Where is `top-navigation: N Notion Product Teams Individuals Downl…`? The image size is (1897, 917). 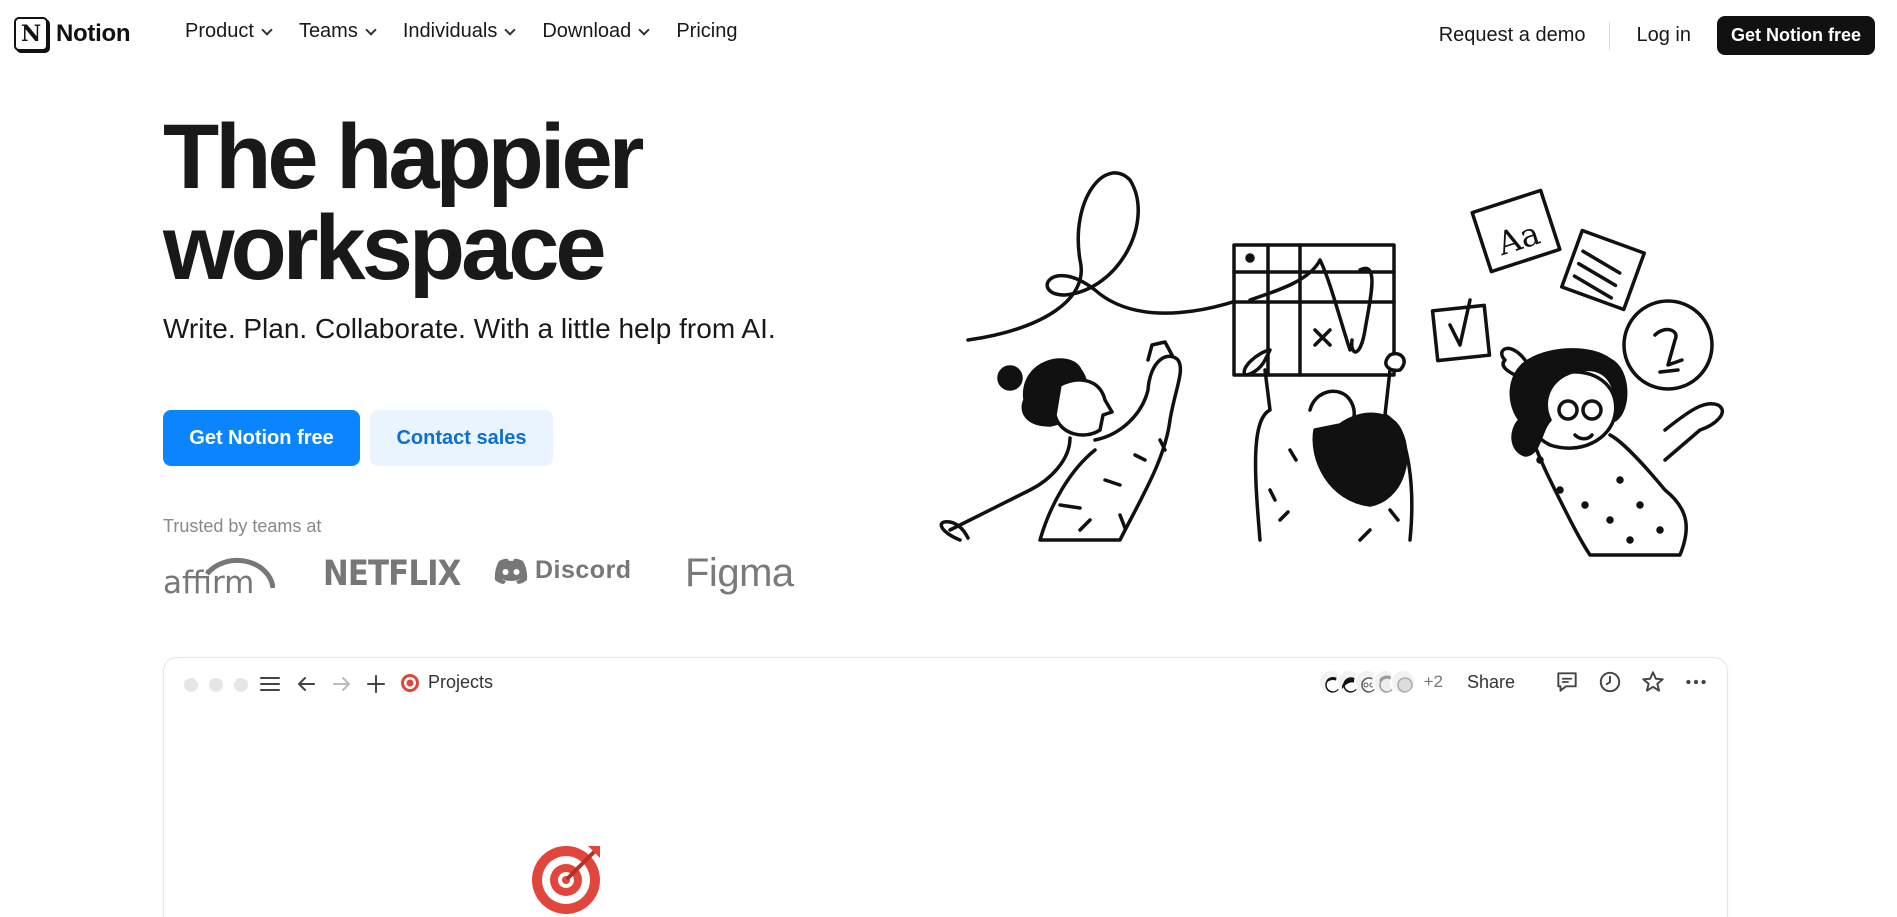
top-navigation: N Notion Product Teams Individuals Downl… is located at coordinates (948, 34).